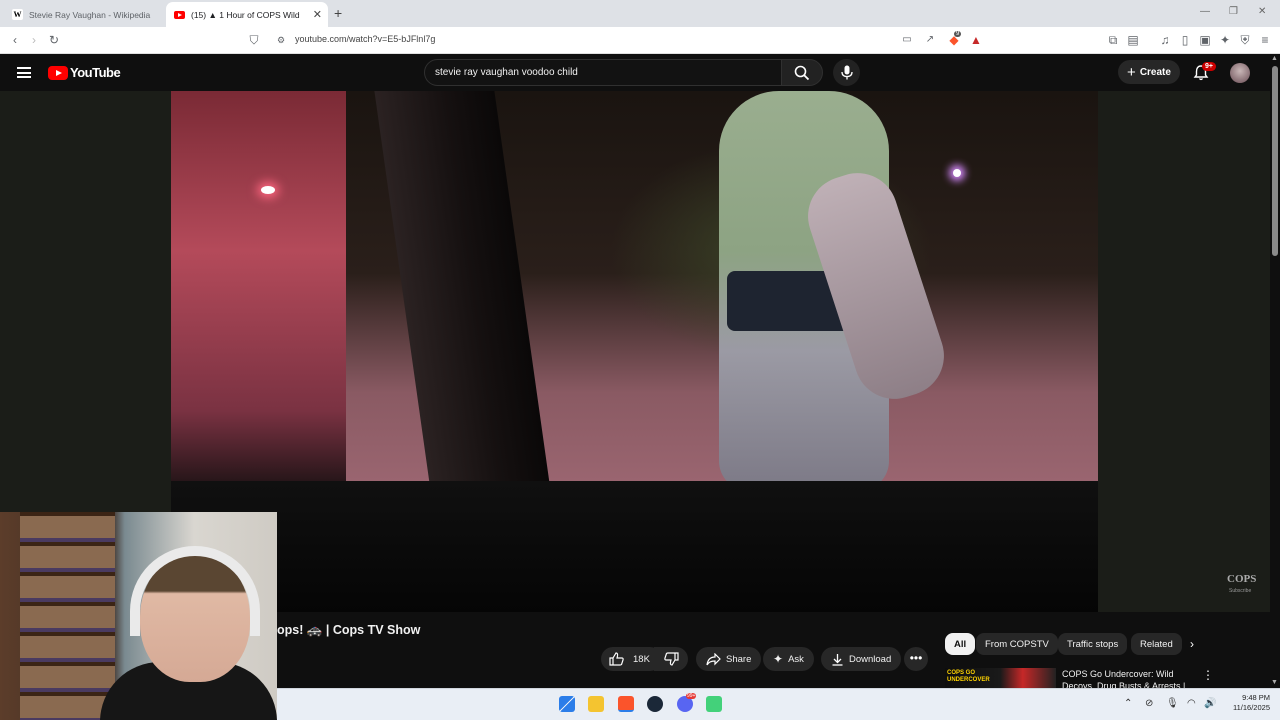 The image size is (1280, 720). I want to click on tab-label: (15) ▲ 1 Hour of COPS Wild, so click(245, 14).